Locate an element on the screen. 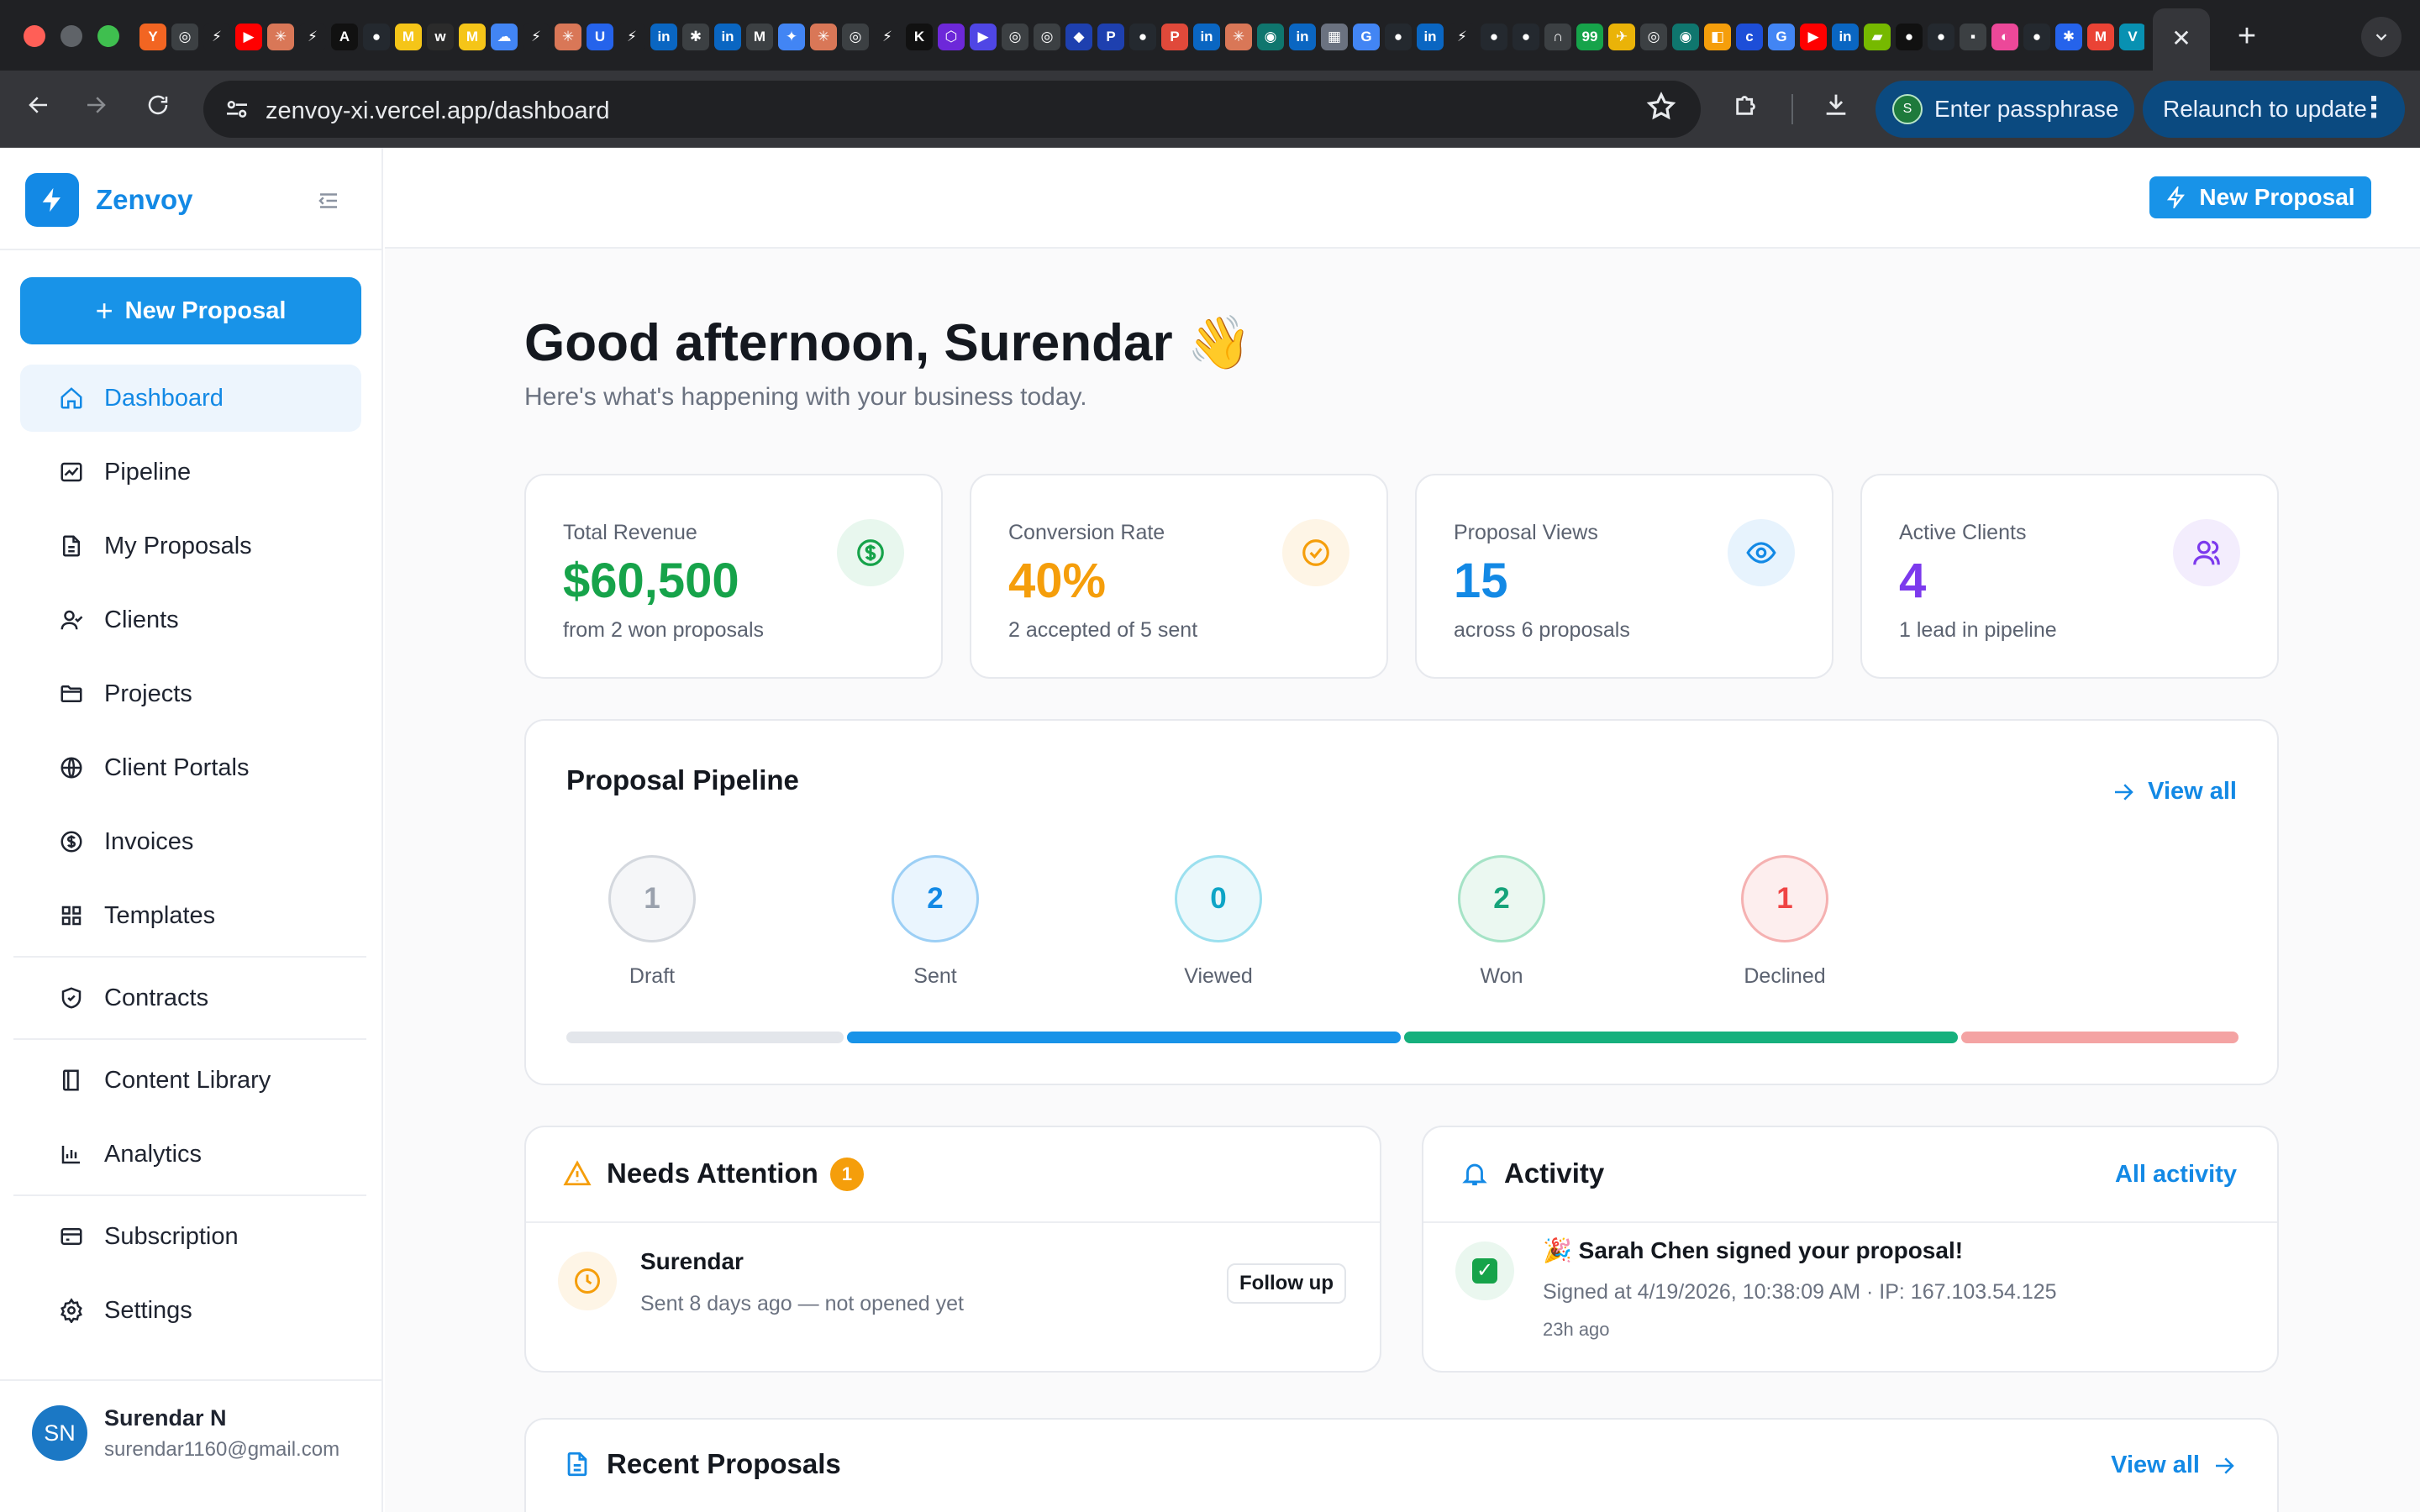 The image size is (2420, 1512). tab-favicon: ✈ is located at coordinates (1621, 37).